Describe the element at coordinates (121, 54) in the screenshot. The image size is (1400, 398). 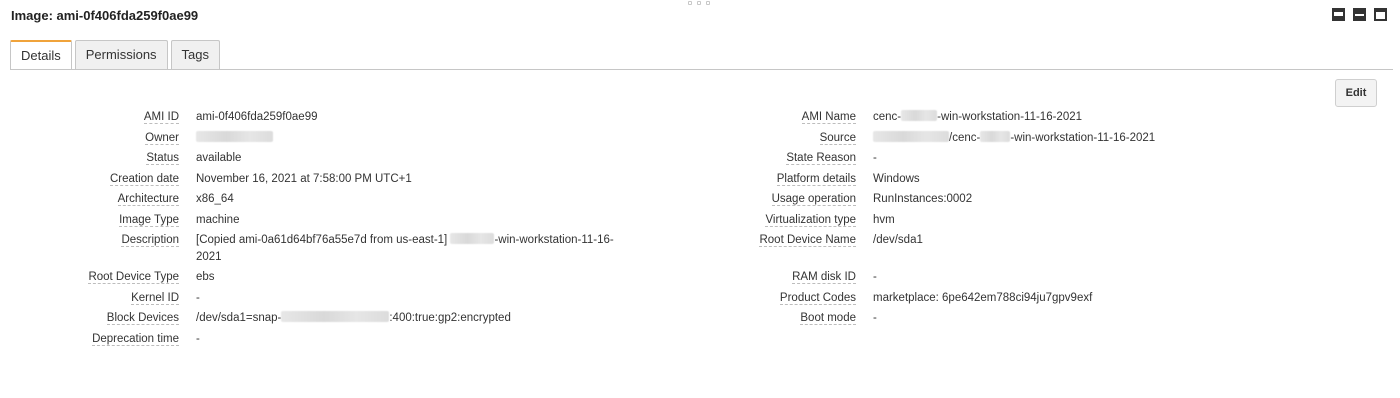
I see `tab-permissions: Permissions` at that location.